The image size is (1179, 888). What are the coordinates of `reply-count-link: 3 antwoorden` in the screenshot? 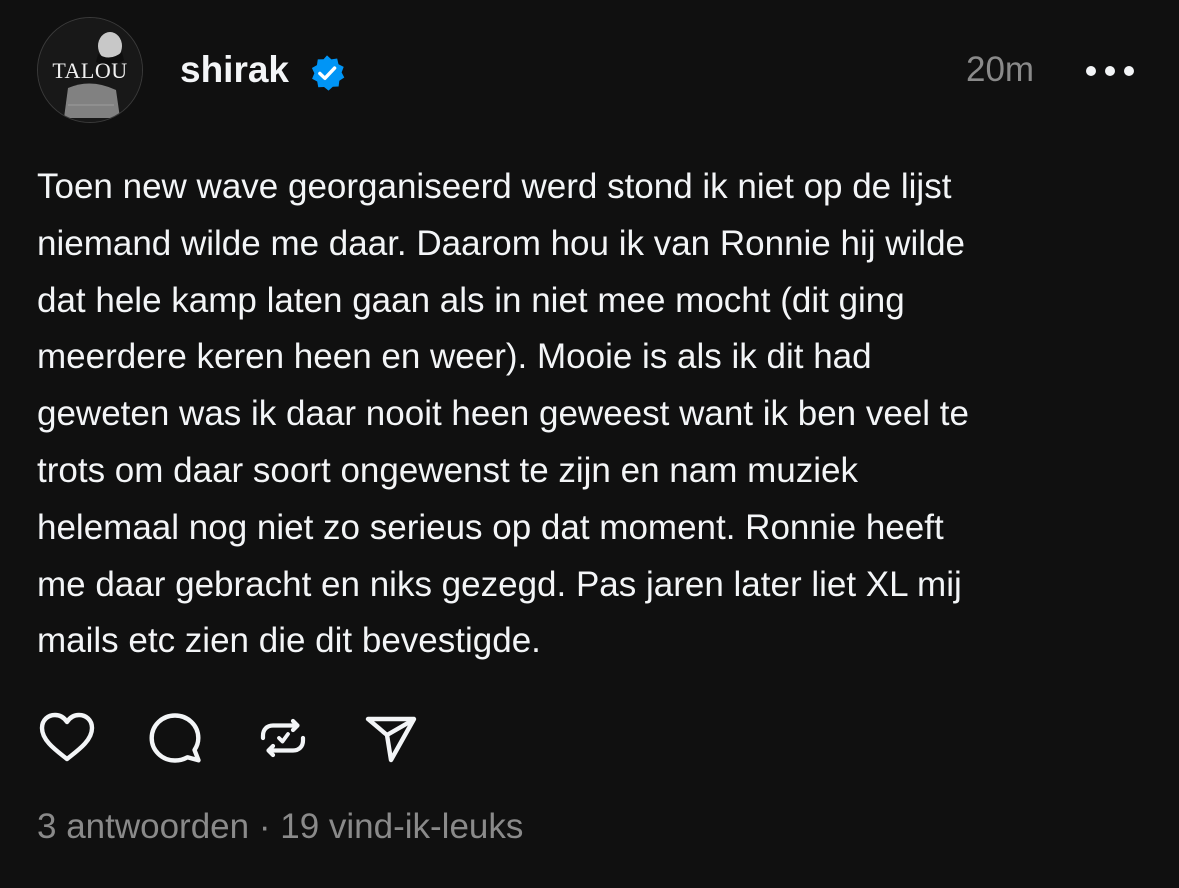 It's located at (143, 826).